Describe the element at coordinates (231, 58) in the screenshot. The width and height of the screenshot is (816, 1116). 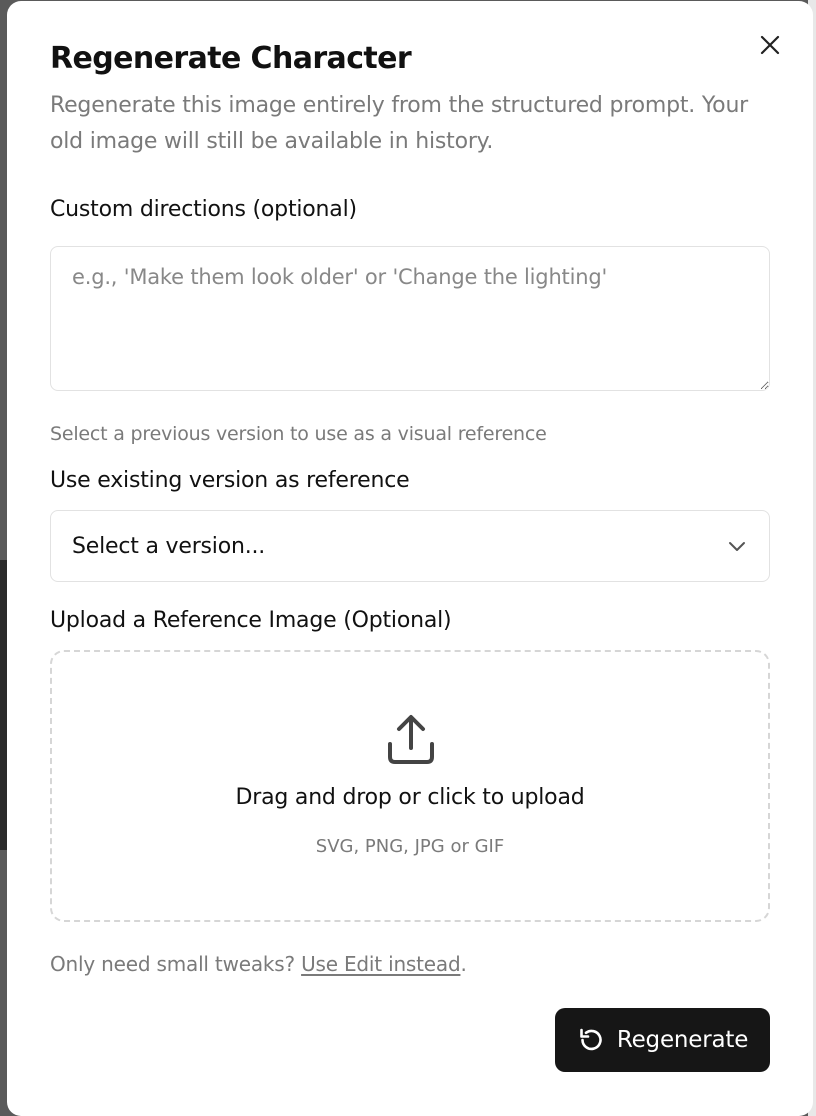
I see `dialog-title: Regenerate Character` at that location.